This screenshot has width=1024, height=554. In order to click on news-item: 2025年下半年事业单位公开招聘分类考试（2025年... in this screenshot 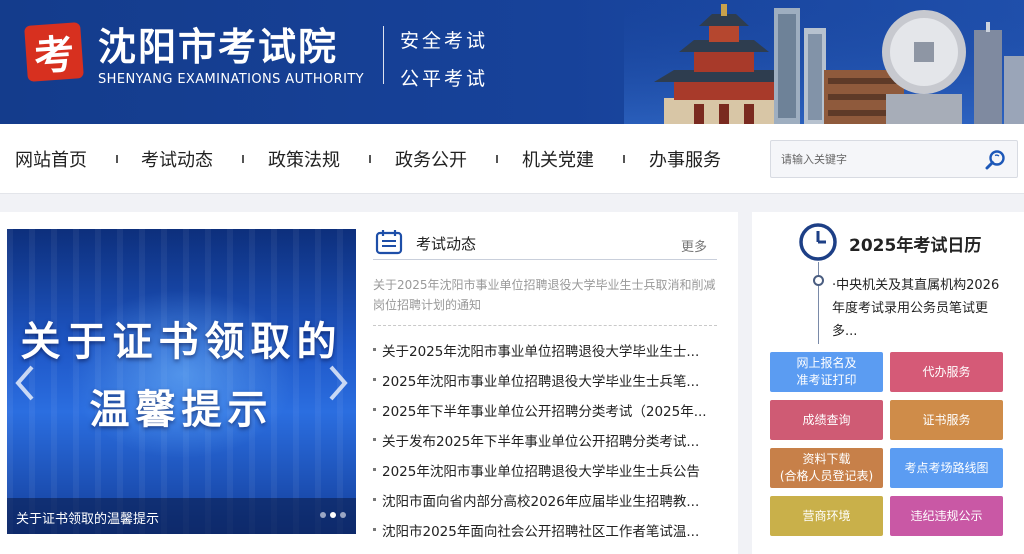, I will do `click(545, 410)`.